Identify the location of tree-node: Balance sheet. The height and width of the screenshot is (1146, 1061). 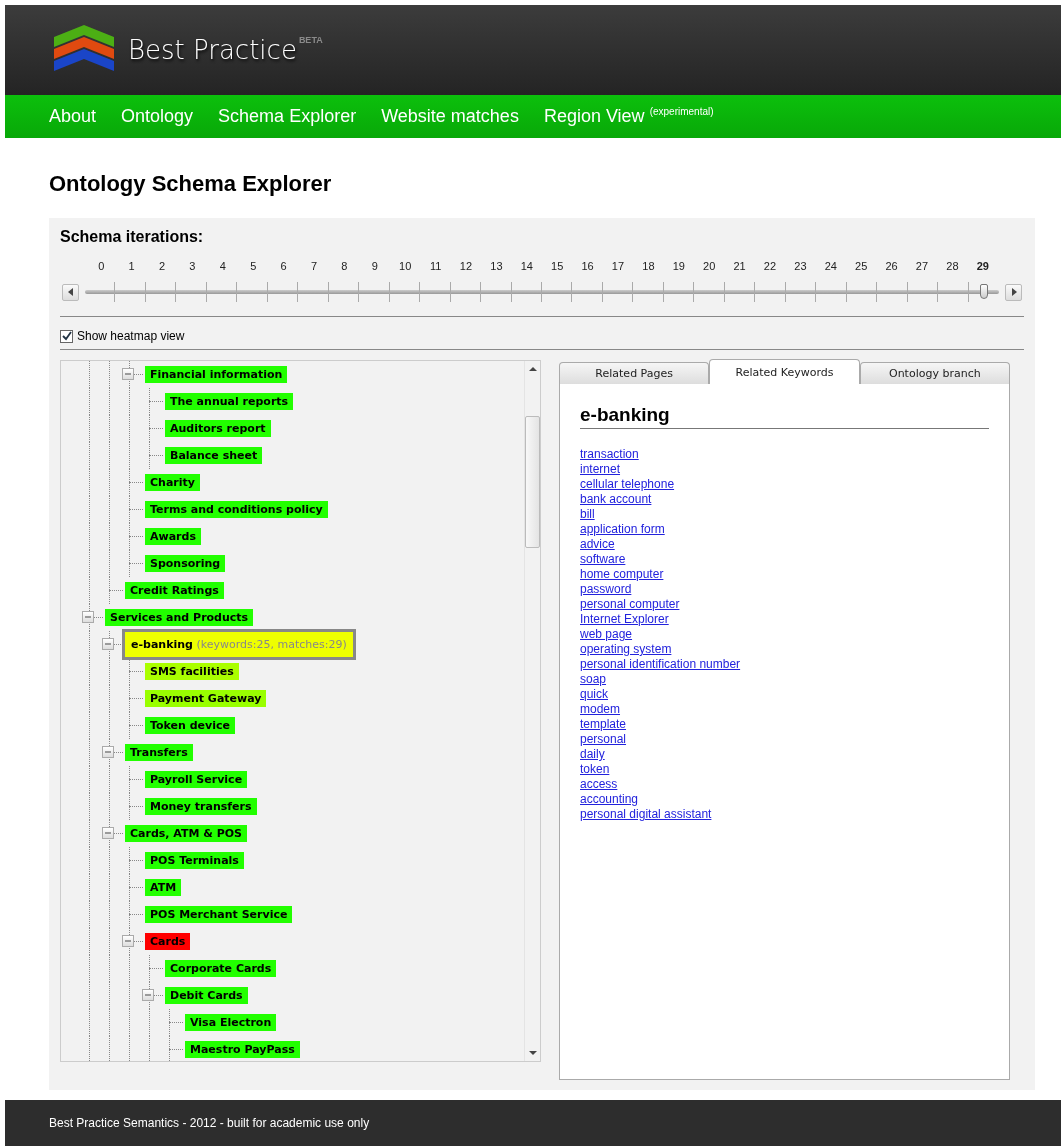
(214, 455).